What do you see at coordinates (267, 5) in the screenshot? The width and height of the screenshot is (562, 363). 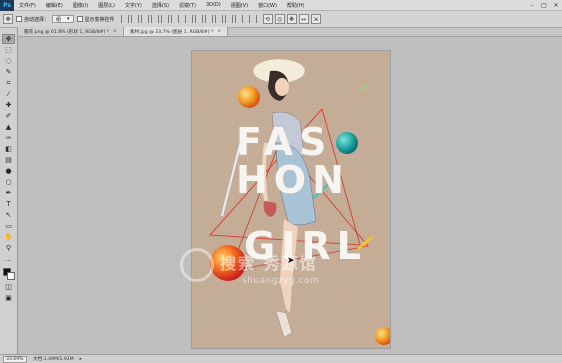 I see `menu-item-9: 窗口(W)` at bounding box center [267, 5].